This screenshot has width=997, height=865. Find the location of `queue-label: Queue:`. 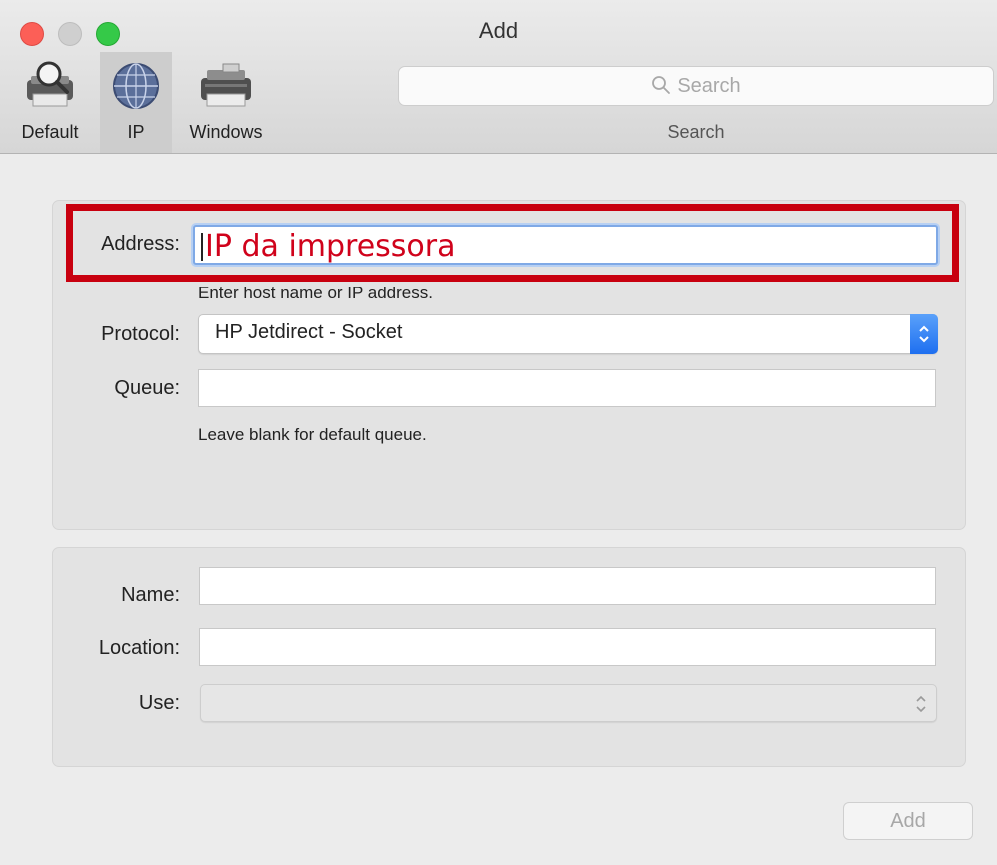

queue-label: Queue: is located at coordinates (147, 388).